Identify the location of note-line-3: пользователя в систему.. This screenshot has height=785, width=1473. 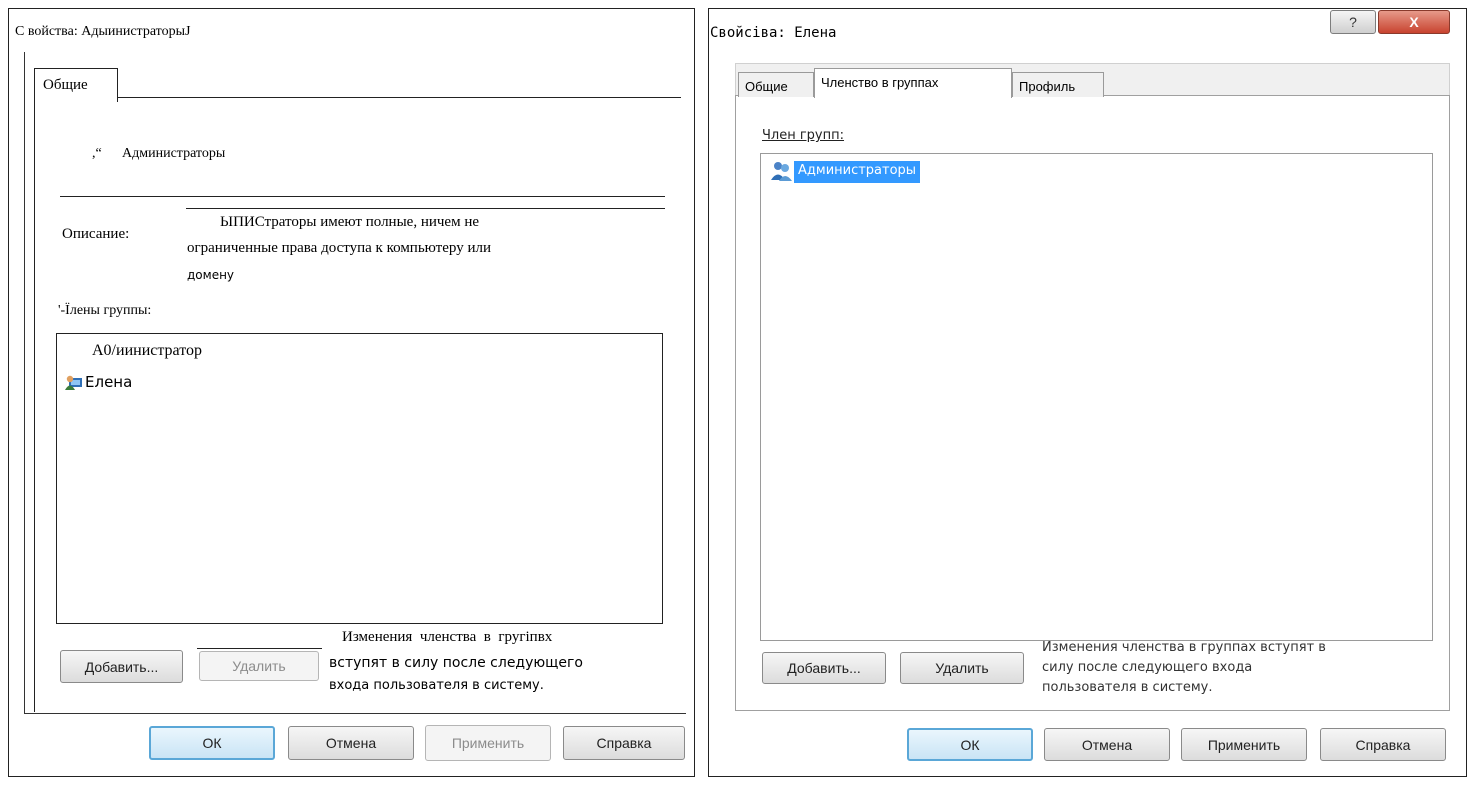
(1127, 687).